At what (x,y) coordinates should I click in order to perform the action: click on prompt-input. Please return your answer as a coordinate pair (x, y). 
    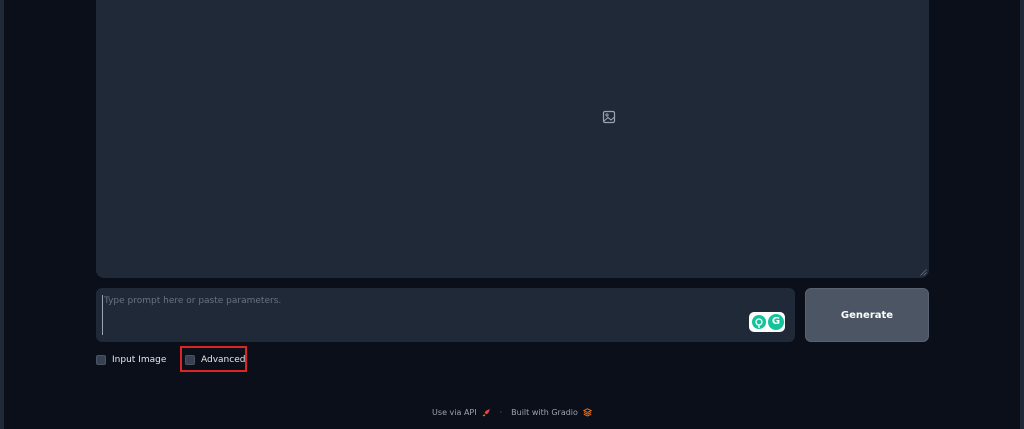
    Looking at the image, I should click on (418, 315).